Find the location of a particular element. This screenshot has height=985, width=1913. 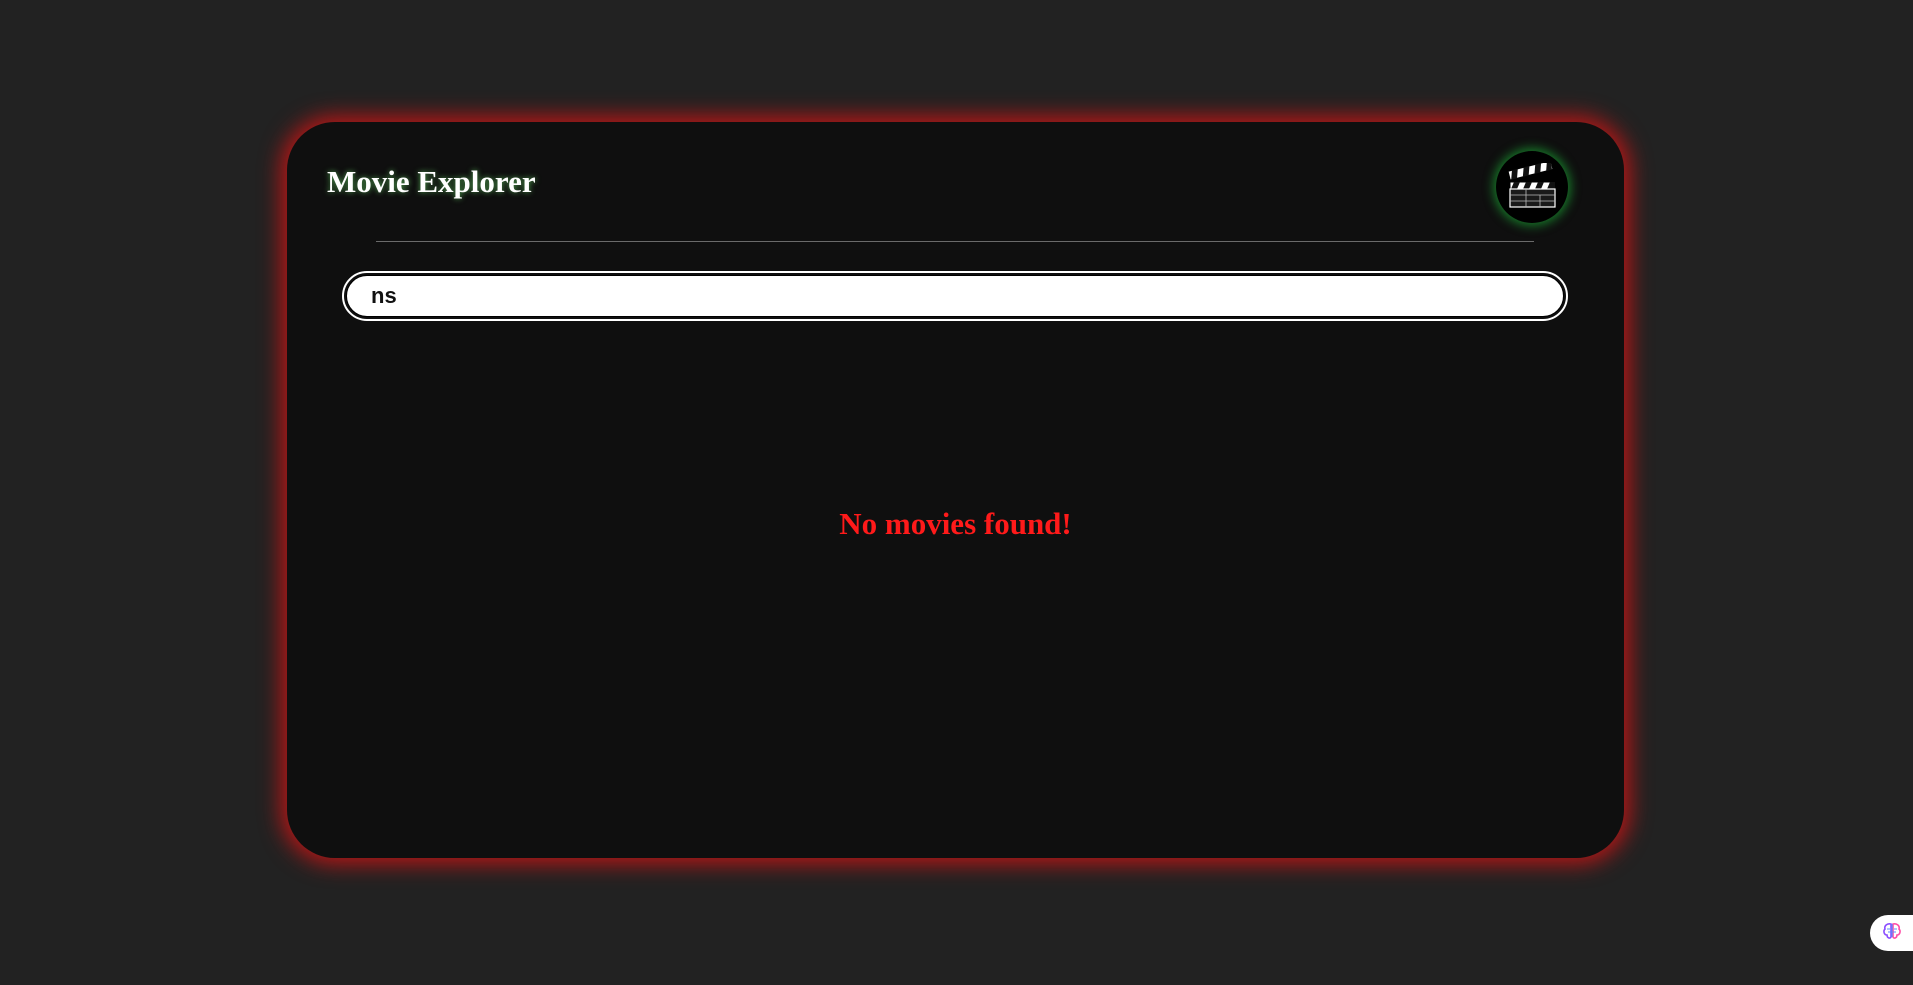

app-title: Movie Explorer is located at coordinates (431, 181).